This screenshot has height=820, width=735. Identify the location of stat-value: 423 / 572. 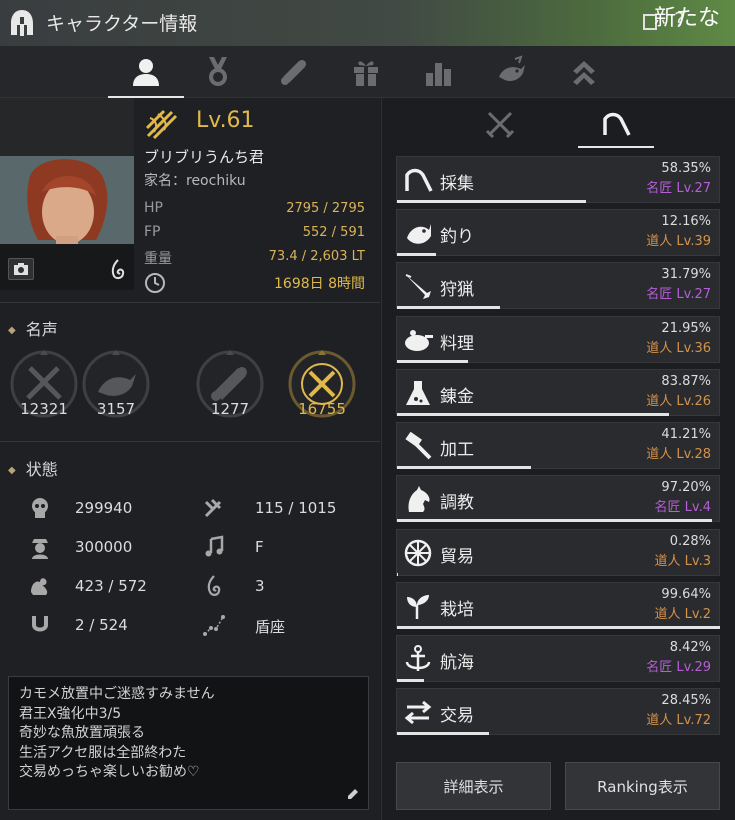
(111, 586).